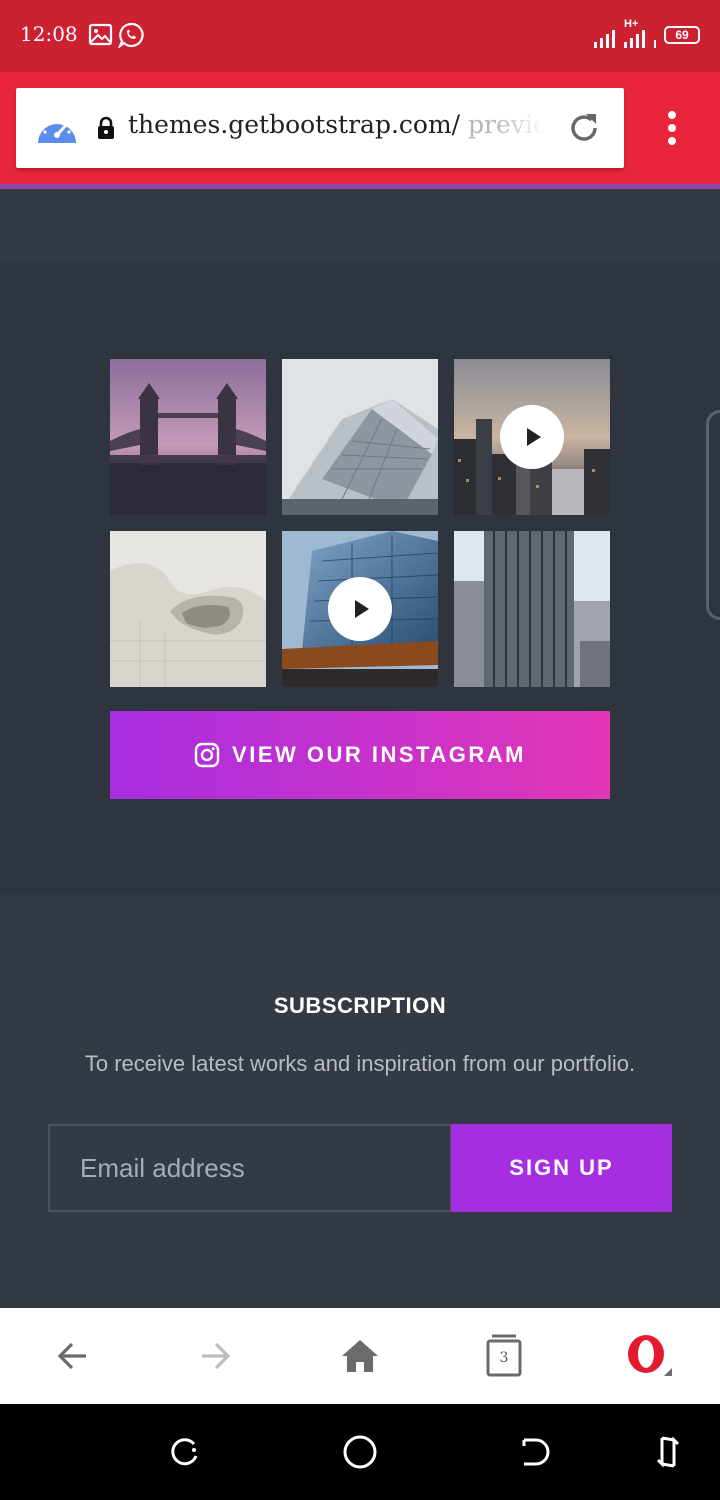  Describe the element at coordinates (668, 1452) in the screenshot. I see `rotate-icon` at that location.